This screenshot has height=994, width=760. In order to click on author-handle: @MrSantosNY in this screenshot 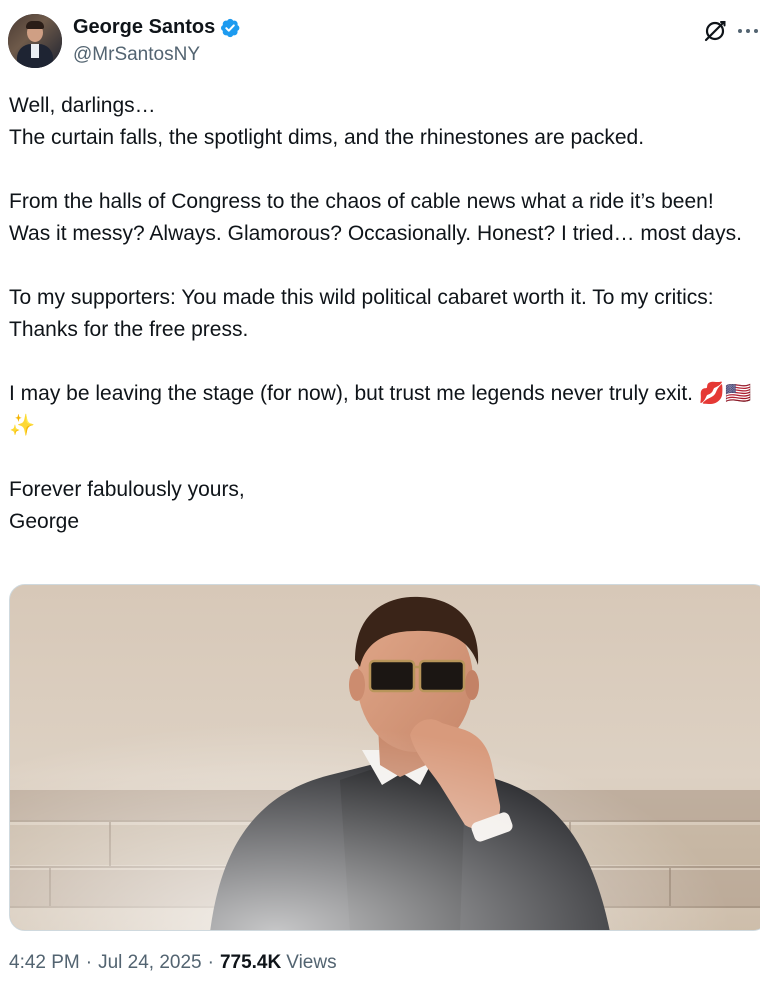, I will do `click(136, 55)`.